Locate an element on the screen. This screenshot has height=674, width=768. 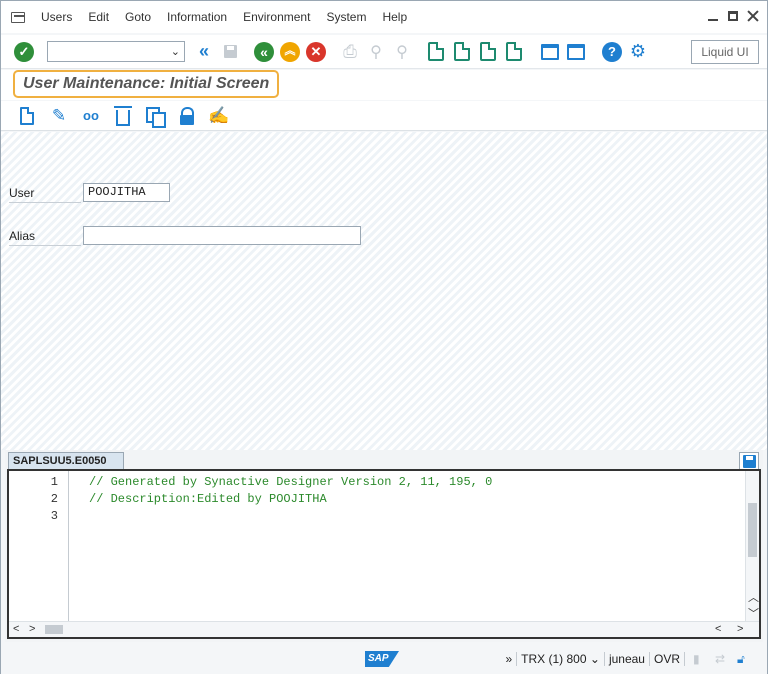
customize-layout-icon: ⚙ is located at coordinates (638, 52).